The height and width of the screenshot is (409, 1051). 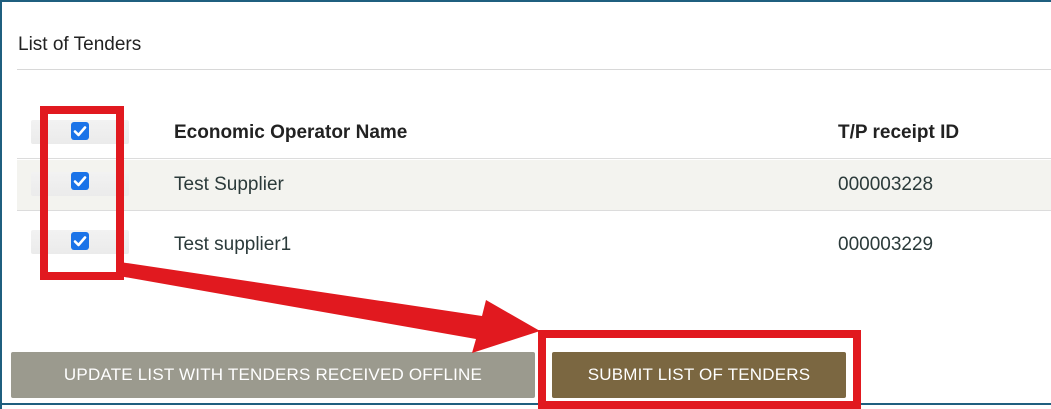 I want to click on annotation-arrow-icon, so click(x=329, y=307).